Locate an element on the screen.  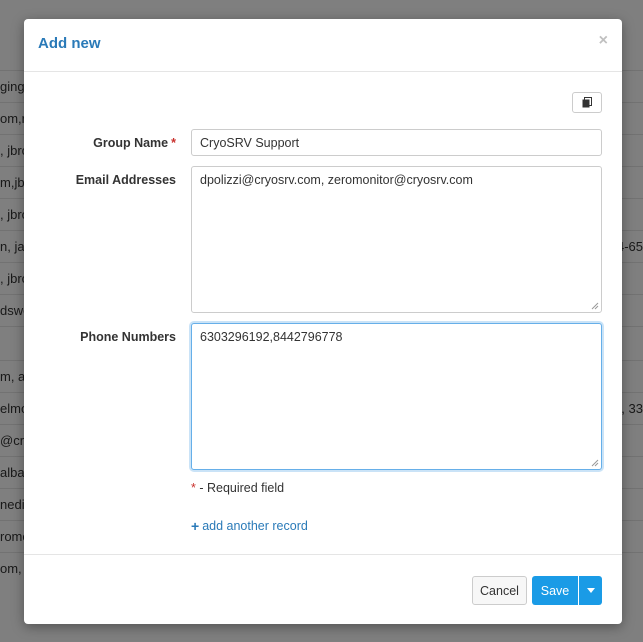
clipboard-icon is located at coordinates (587, 102).